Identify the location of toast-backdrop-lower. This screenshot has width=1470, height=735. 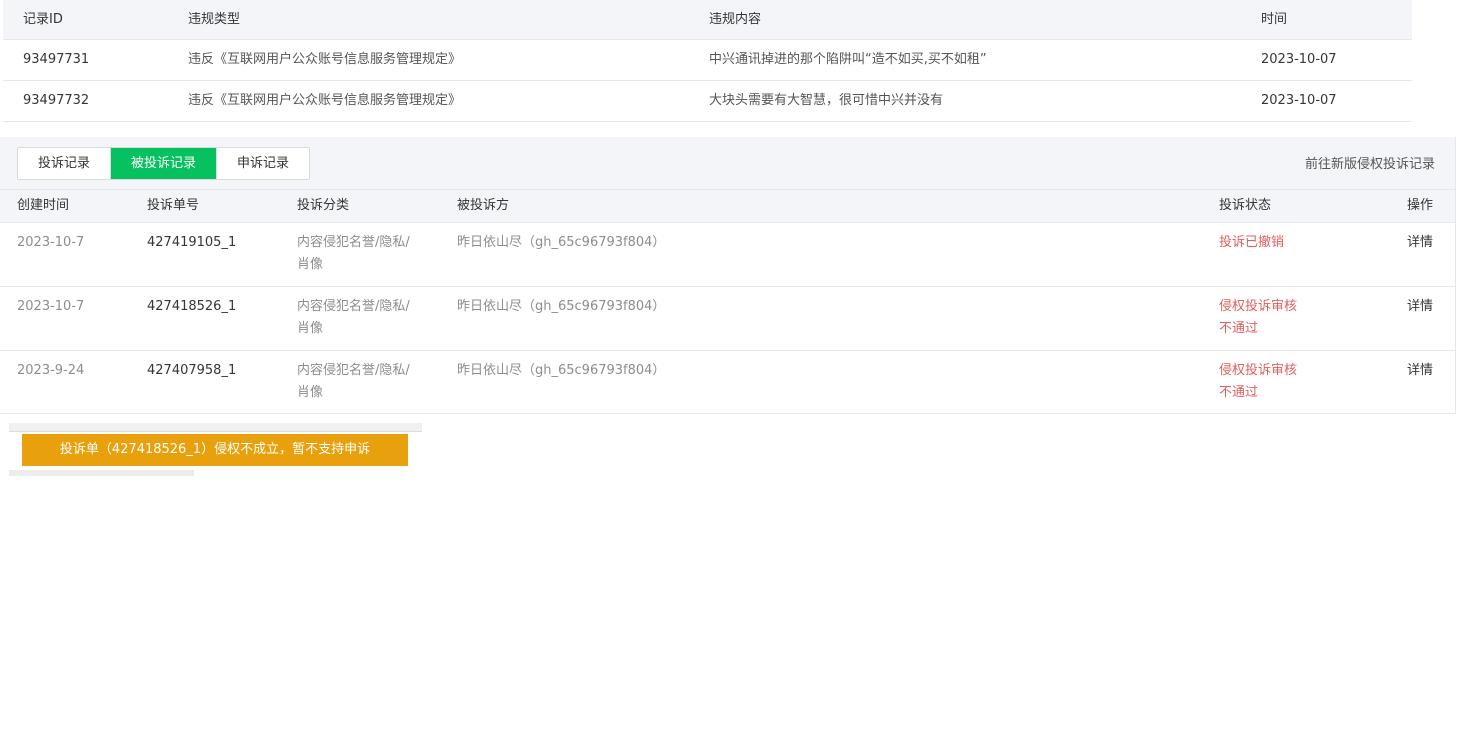
(101, 473).